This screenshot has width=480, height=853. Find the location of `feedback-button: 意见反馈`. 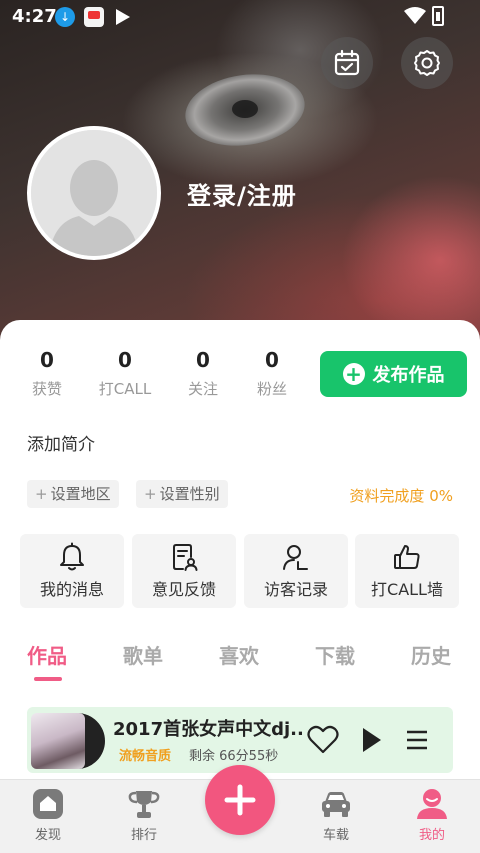

feedback-button: 意见反馈 is located at coordinates (184, 571).